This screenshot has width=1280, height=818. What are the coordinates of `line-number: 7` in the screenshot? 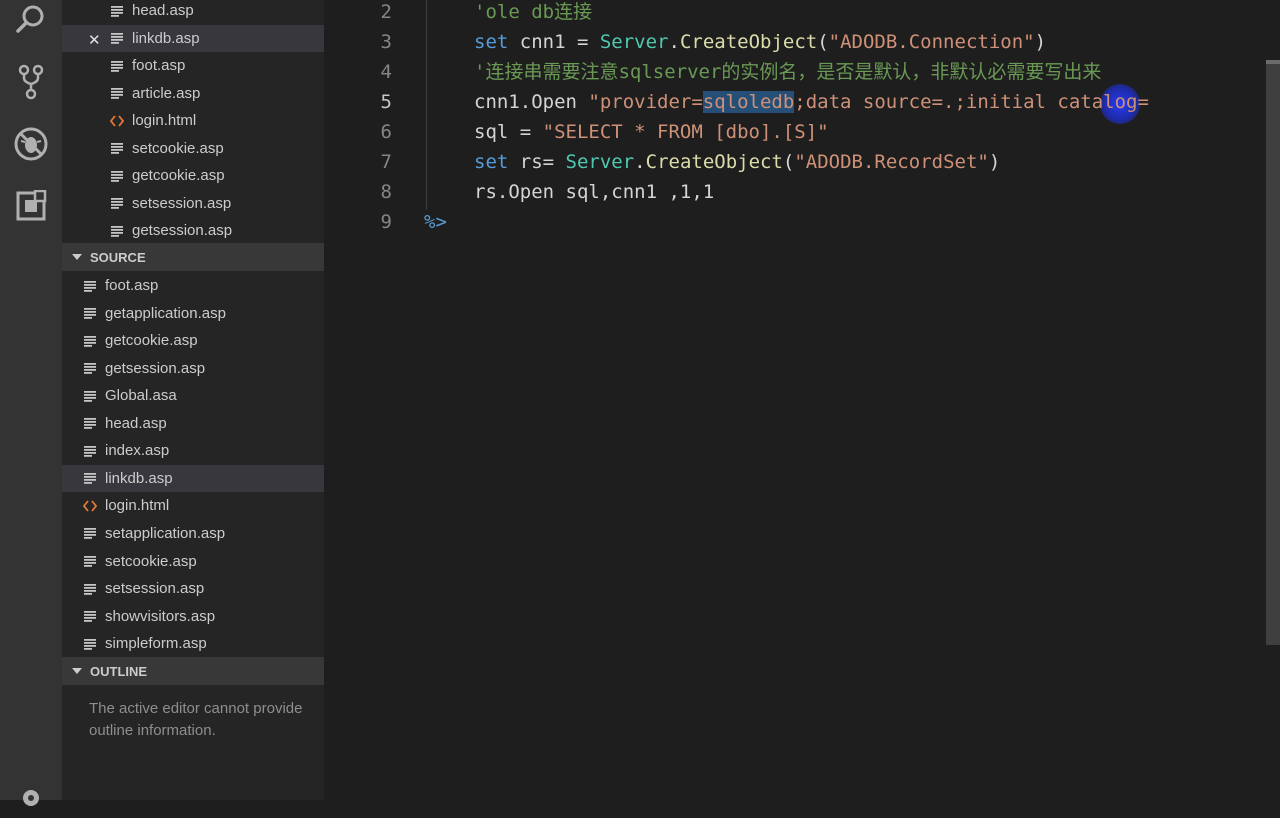 It's located at (386, 162).